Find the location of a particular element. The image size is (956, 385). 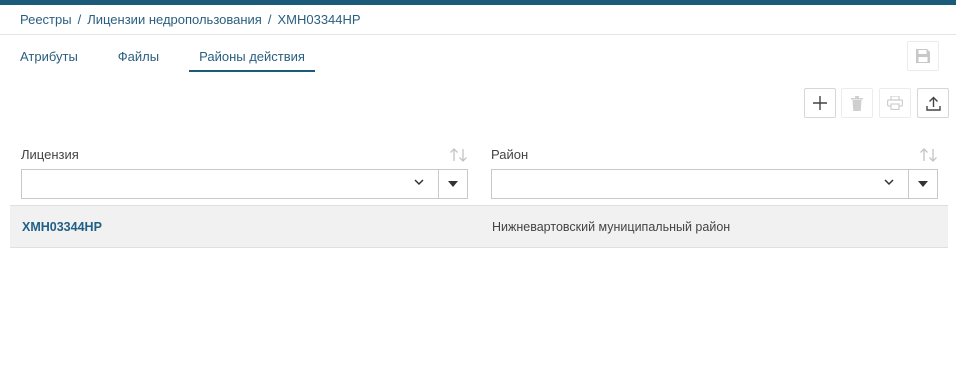

header-divider is located at coordinates (478, 34).